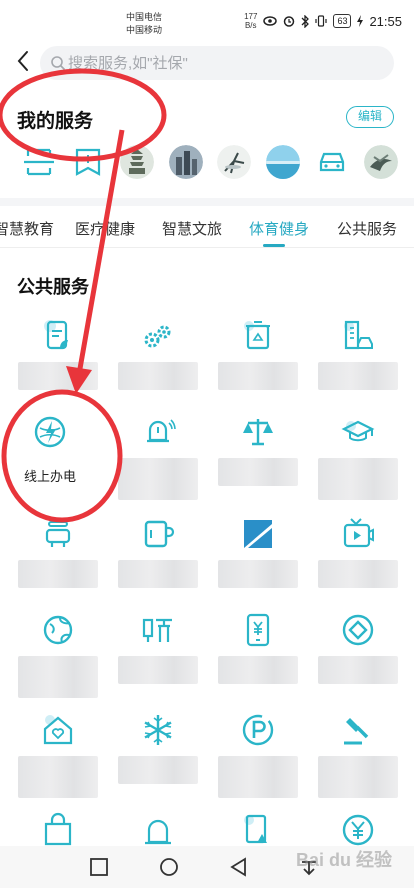 The height and width of the screenshot is (888, 414). What do you see at coordinates (192, 228) in the screenshot?
I see `tab-smart-culture-tourism: 智慧文旅` at bounding box center [192, 228].